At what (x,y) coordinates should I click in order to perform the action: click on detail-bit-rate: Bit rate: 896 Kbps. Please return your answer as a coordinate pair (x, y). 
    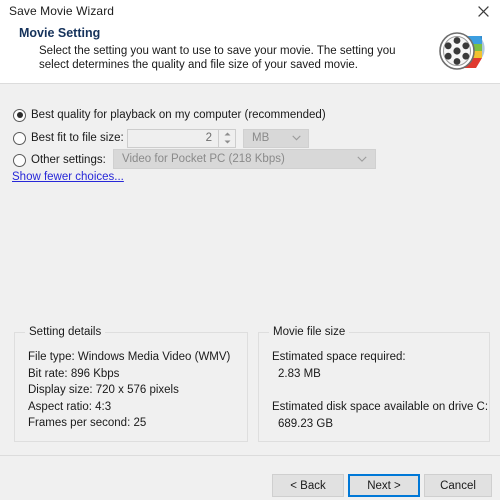
    Looking at the image, I should click on (74, 373).